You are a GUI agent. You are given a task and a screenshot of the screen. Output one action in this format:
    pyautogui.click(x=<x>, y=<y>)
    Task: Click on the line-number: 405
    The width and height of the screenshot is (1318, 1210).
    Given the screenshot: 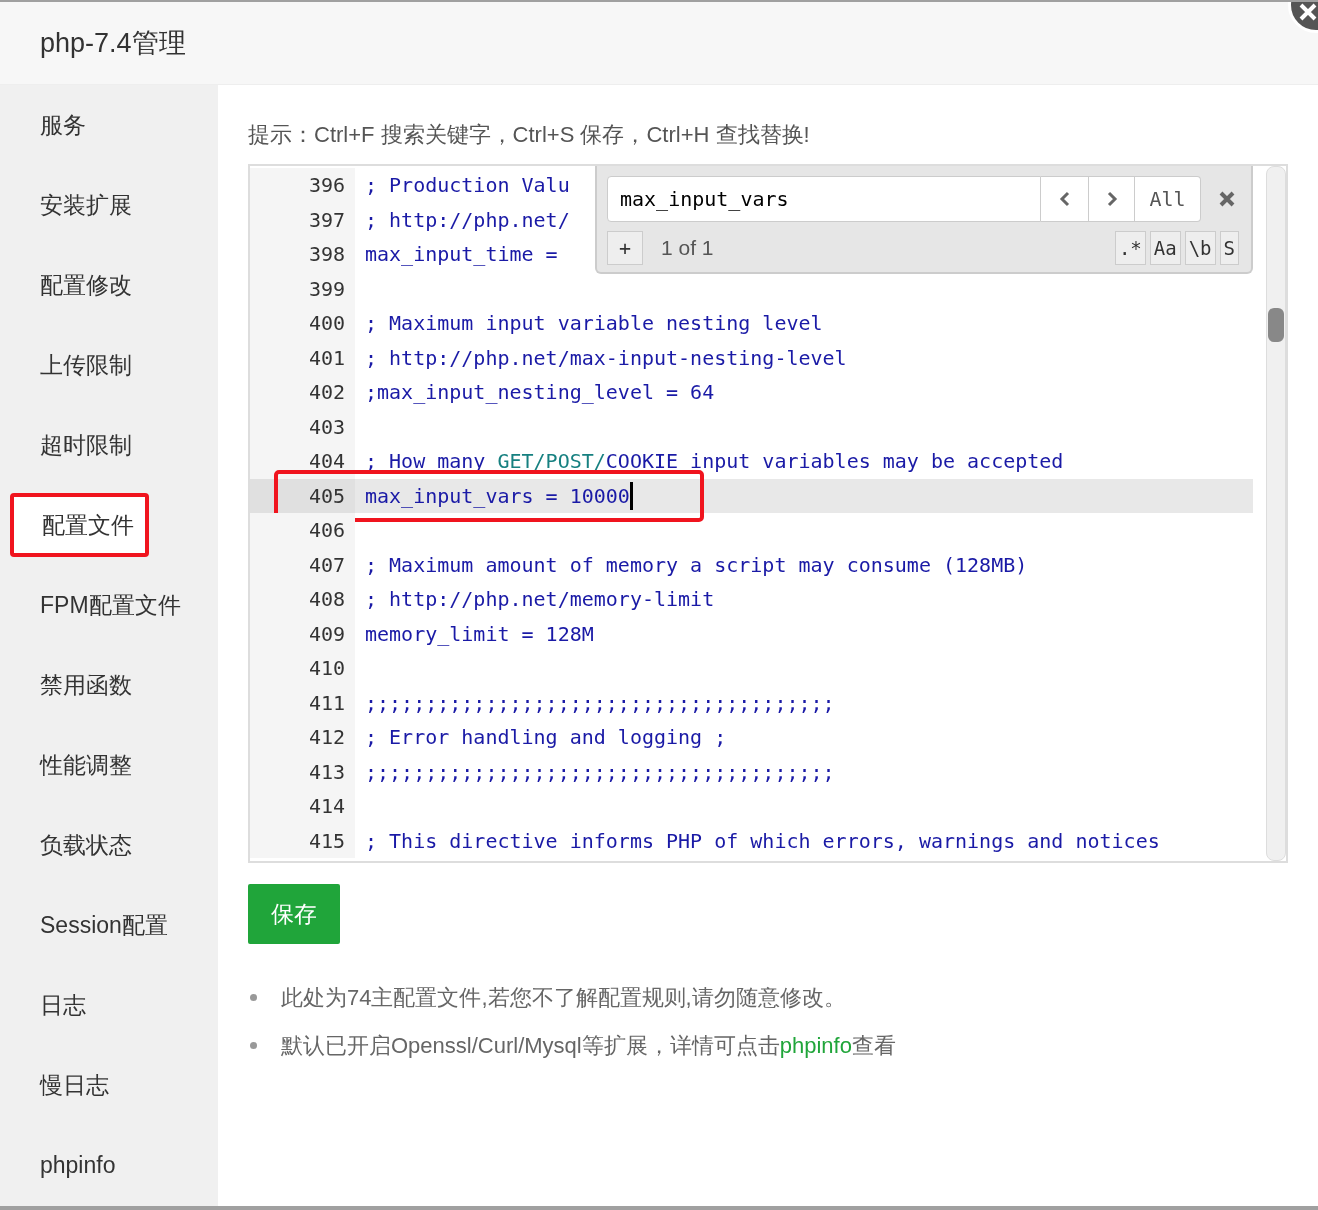 What is the action you would take?
    pyautogui.click(x=302, y=495)
    